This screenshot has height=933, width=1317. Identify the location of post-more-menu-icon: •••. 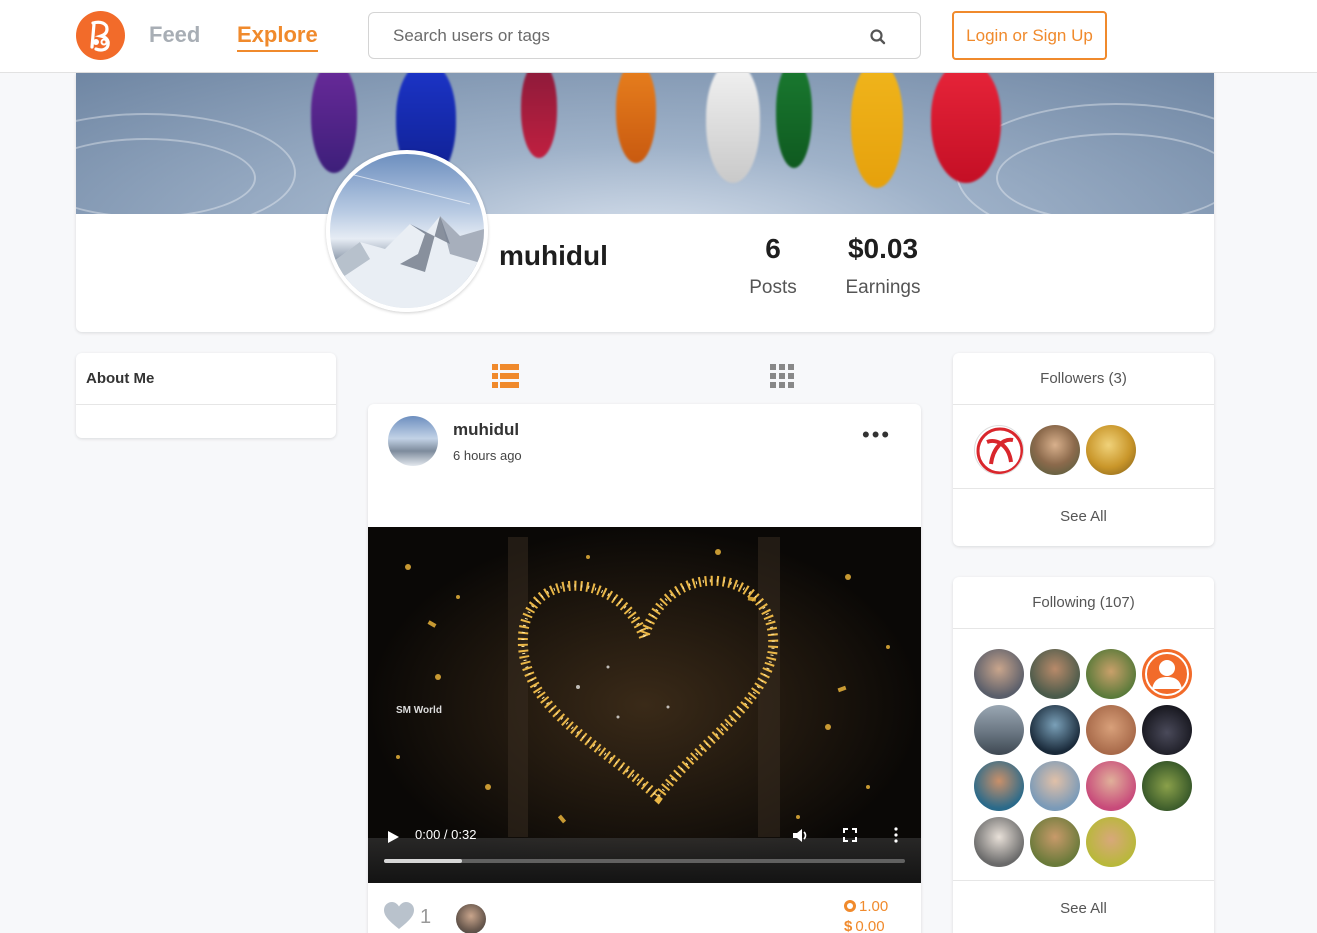
(876, 435).